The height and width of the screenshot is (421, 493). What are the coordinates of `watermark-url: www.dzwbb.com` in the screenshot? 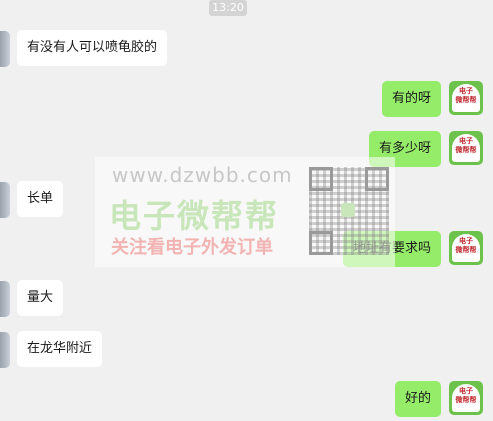 It's located at (202, 175).